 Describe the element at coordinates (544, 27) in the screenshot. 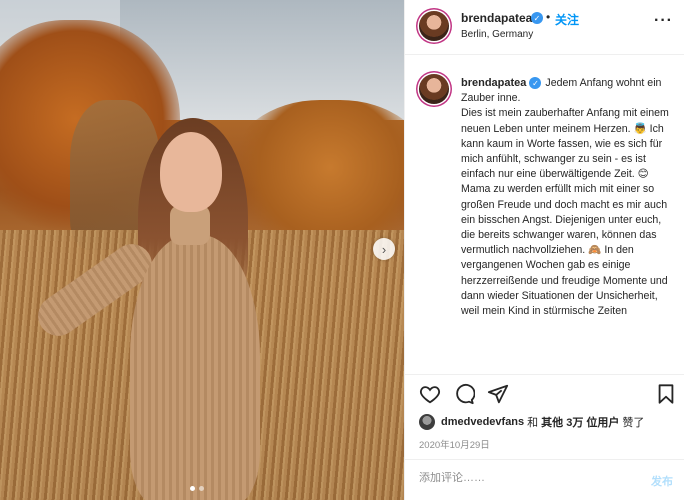

I see `post-header: brendapatea ✓ • 关注 Berlin, Germany ···` at that location.